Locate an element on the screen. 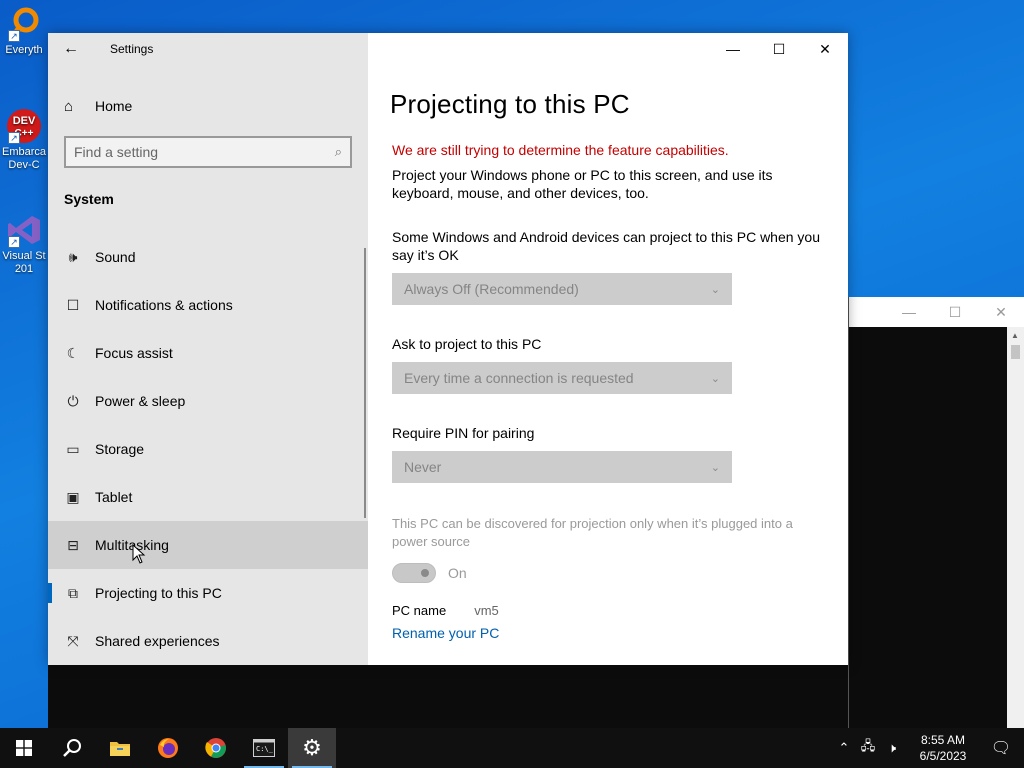 Image resolution: width=1024 pixels, height=768 pixels. nav-item-power-sleep: ⏻ Power & sleep is located at coordinates (208, 401).